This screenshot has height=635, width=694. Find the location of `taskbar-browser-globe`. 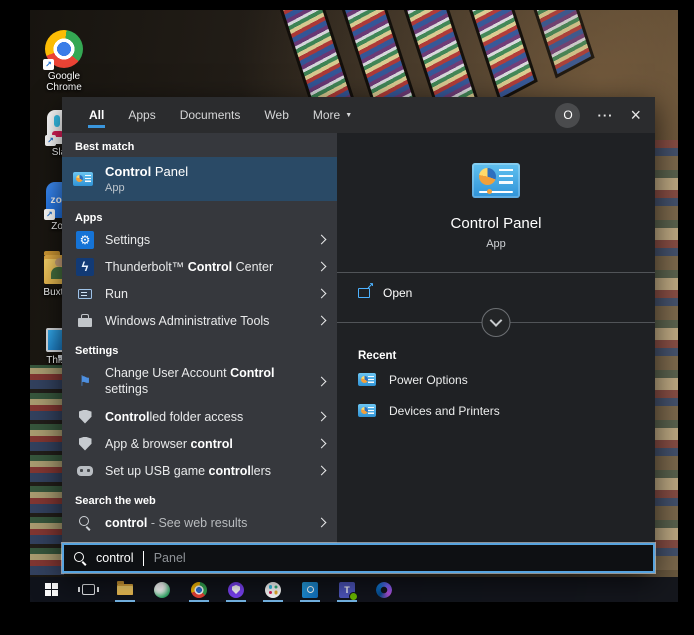

taskbar-browser-globe is located at coordinates (162, 589).